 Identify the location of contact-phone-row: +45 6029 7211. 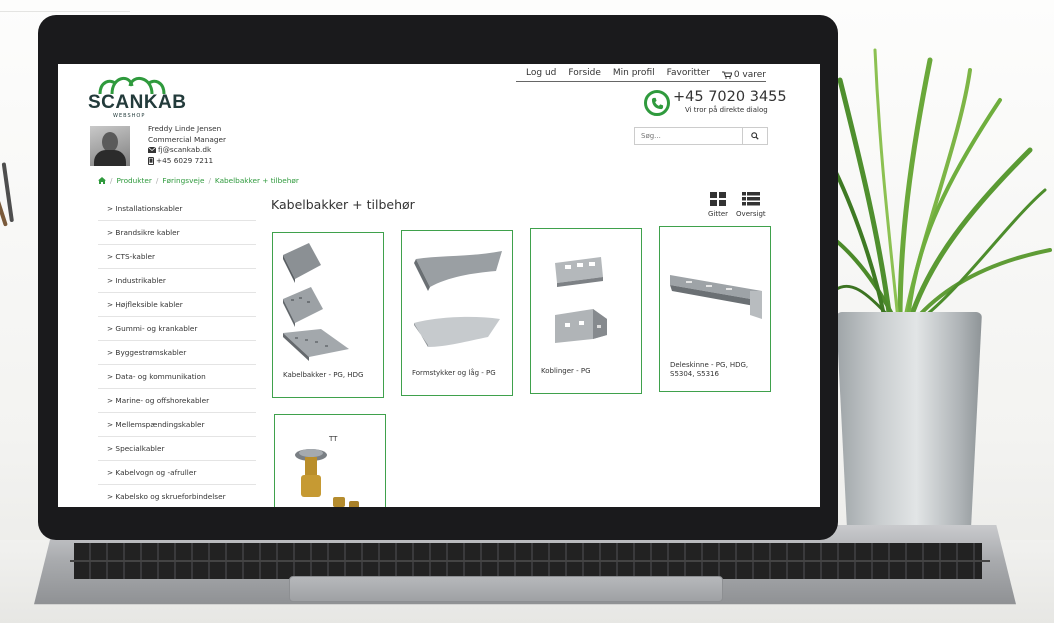
(187, 161).